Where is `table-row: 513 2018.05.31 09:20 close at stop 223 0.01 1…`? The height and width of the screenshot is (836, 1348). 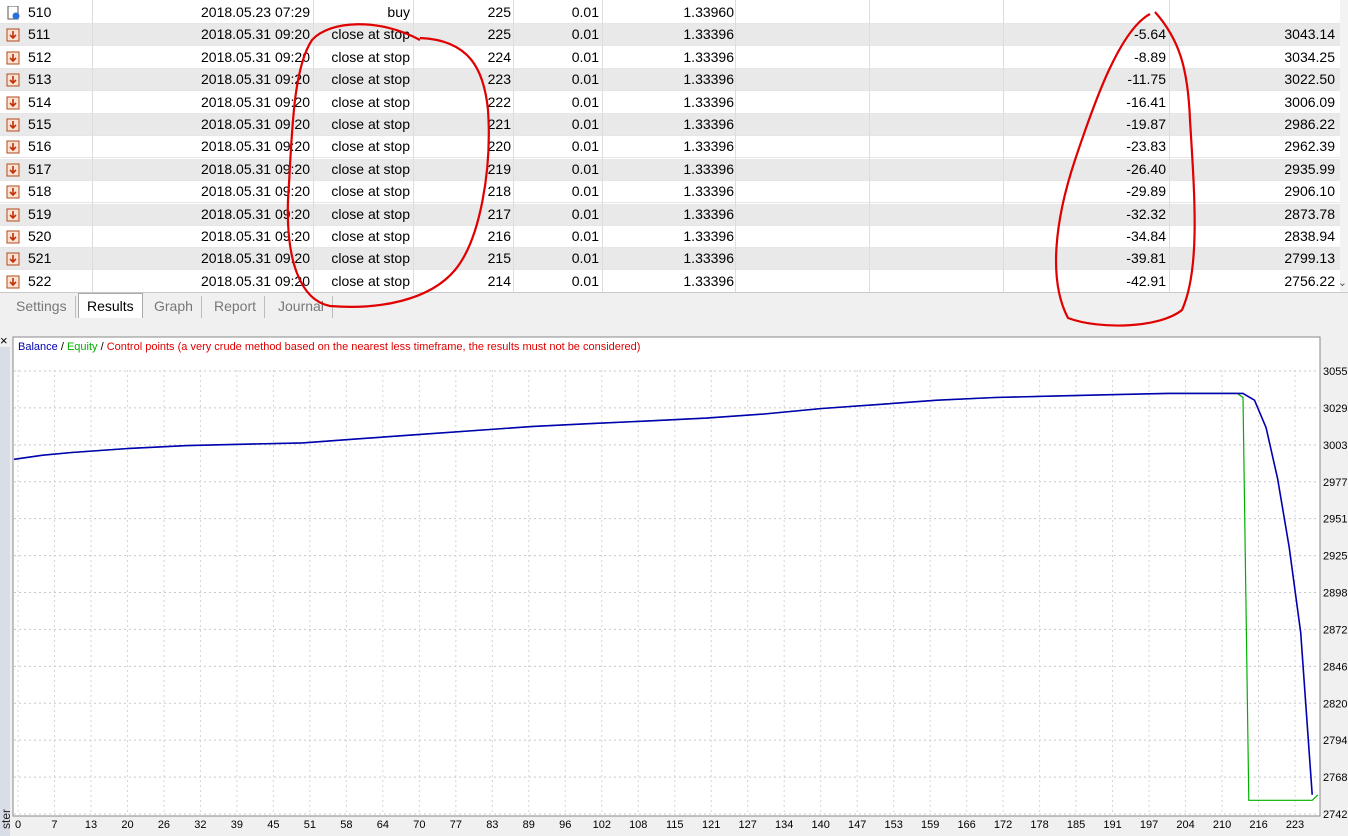 table-row: 513 2018.05.31 09:20 close at stop 223 0.01 1… is located at coordinates (674, 80).